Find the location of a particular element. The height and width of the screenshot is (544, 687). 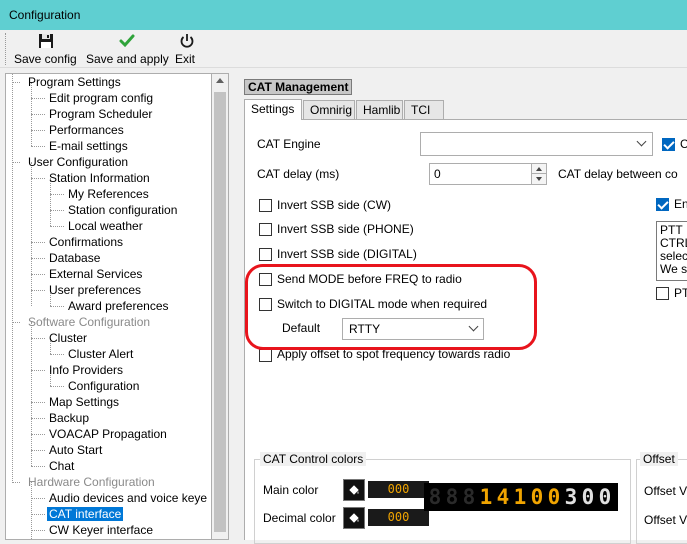

tree-item-info-providers: Info Providers is located at coordinates (77, 370).